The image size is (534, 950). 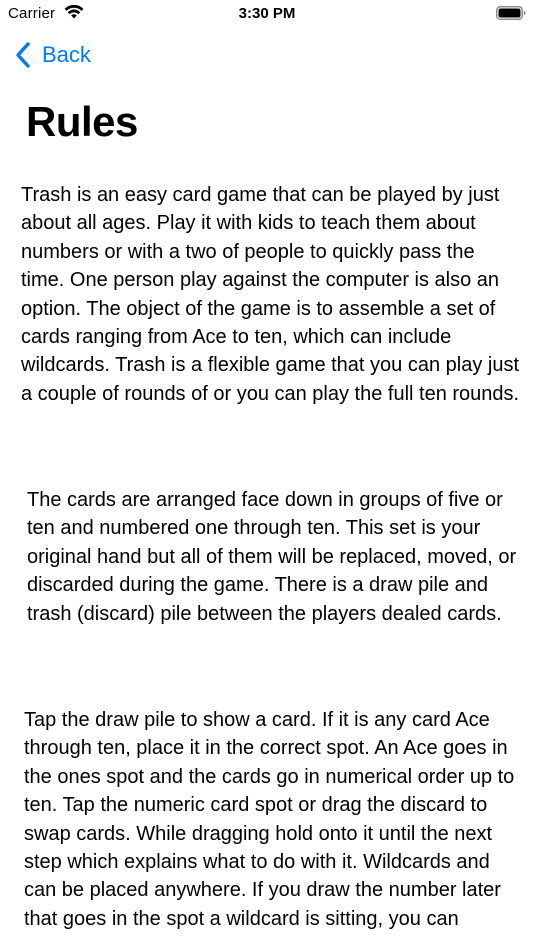 What do you see at coordinates (23, 55) in the screenshot?
I see `chevron-left-icon` at bounding box center [23, 55].